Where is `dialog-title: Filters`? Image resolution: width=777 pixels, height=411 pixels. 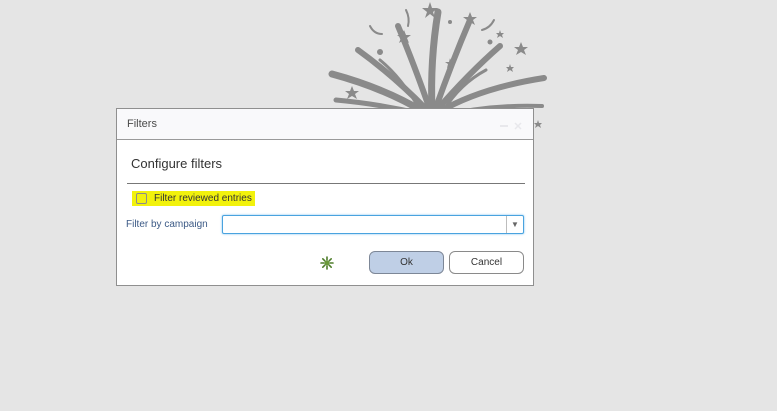 dialog-title: Filters is located at coordinates (142, 124).